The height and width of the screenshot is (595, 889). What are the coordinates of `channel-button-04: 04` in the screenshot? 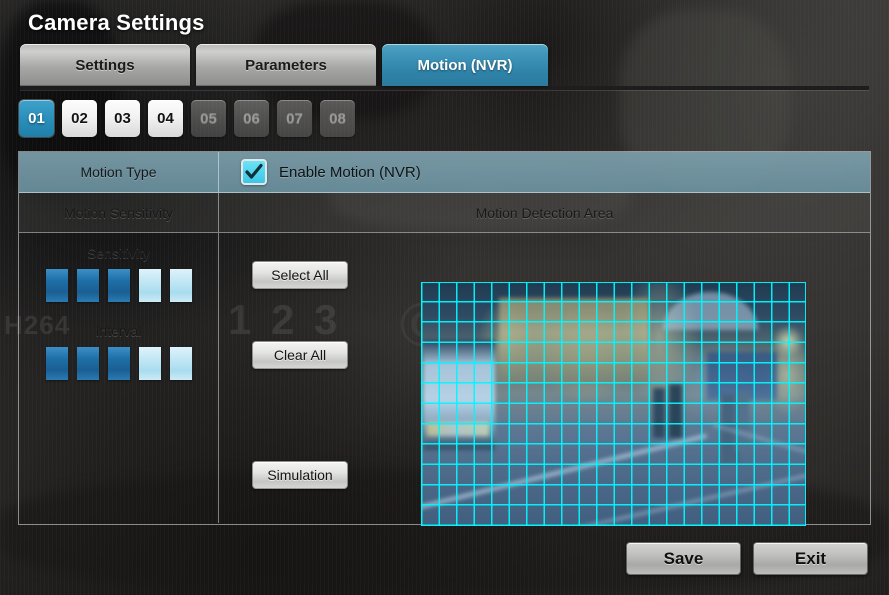 It's located at (165, 118).